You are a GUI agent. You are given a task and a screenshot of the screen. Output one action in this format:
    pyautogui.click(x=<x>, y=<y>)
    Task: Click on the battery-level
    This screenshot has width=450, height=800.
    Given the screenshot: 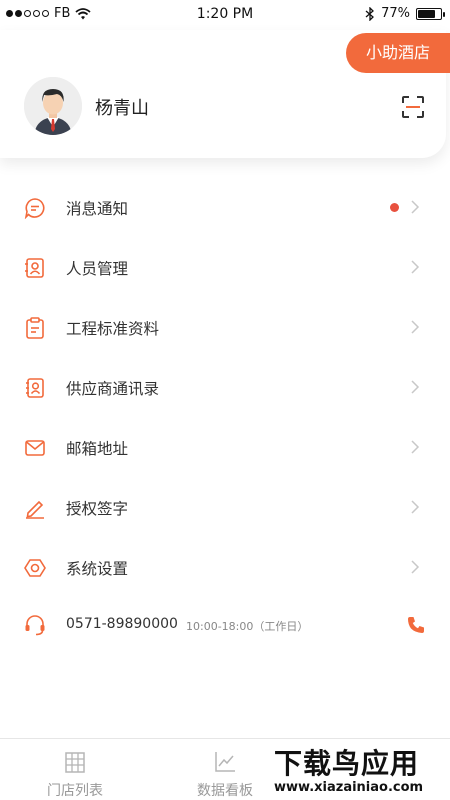 What is the action you would take?
    pyautogui.click(x=426, y=13)
    